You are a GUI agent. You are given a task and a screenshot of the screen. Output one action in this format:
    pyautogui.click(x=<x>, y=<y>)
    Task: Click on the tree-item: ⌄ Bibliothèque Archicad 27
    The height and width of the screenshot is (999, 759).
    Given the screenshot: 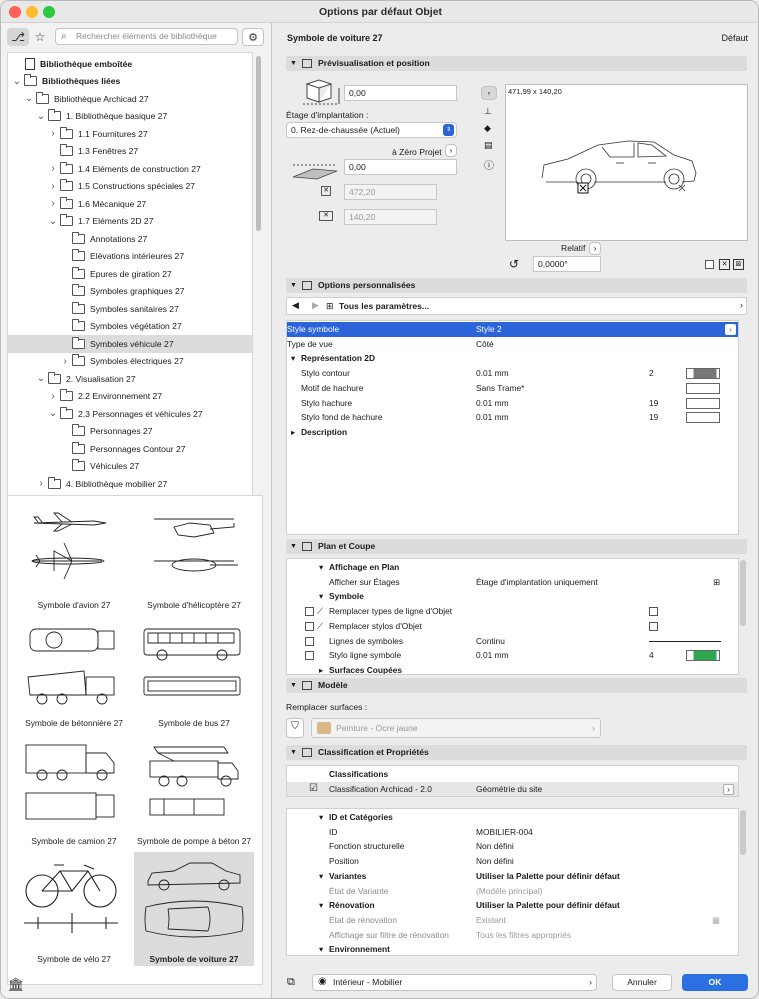 What is the action you would take?
    pyautogui.click(x=130, y=99)
    